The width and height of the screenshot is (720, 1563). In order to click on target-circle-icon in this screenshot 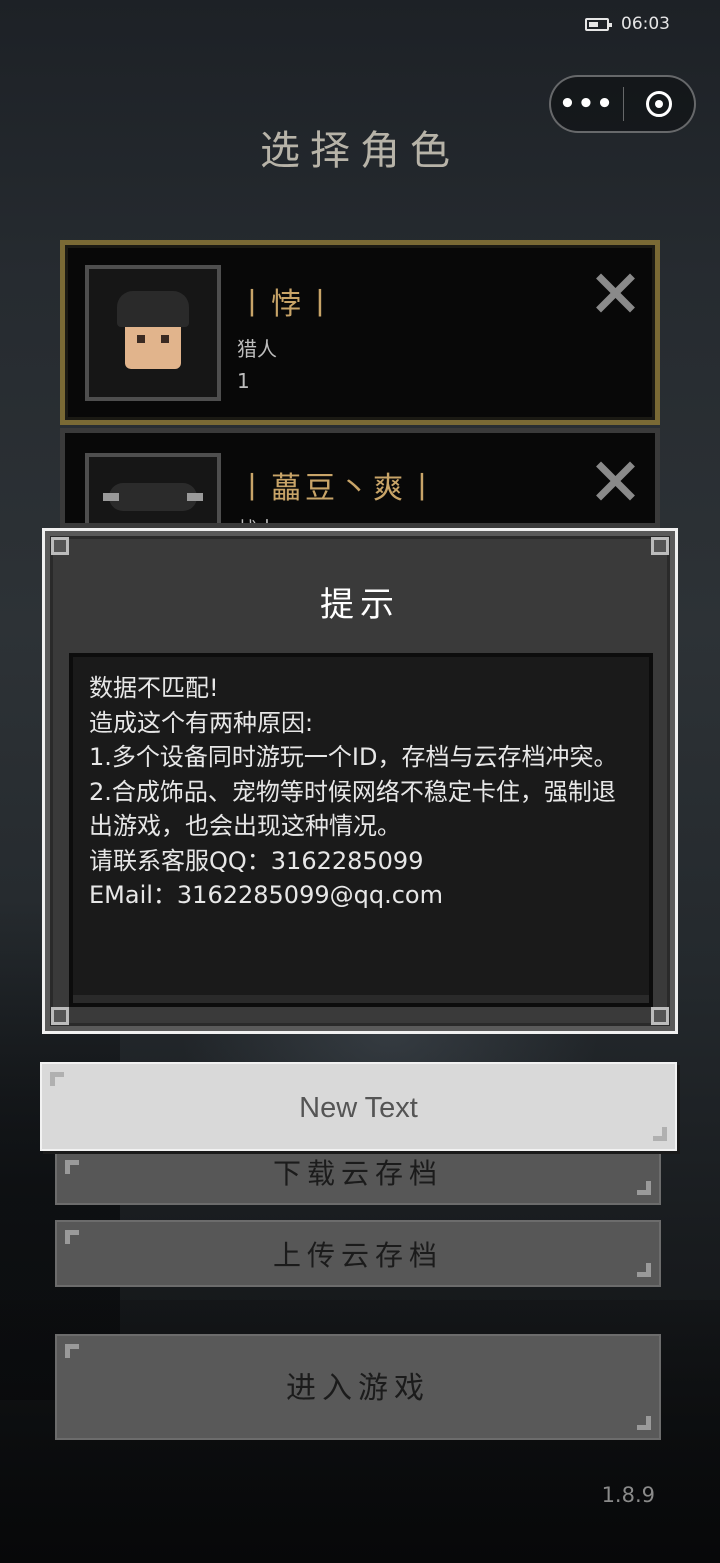, I will do `click(659, 104)`.